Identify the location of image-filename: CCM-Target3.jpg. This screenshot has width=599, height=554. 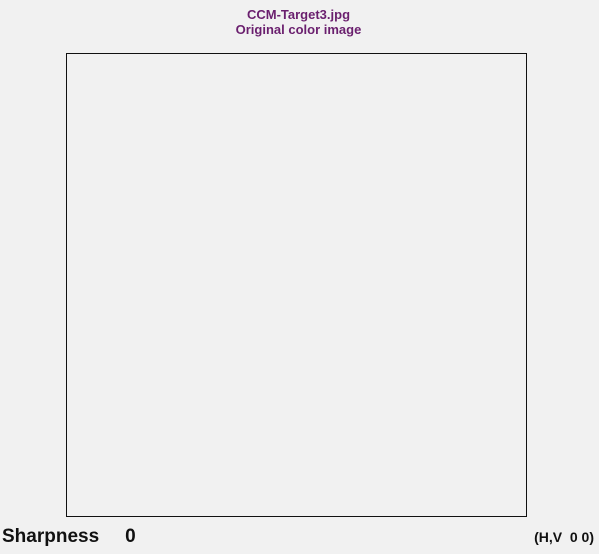
(298, 14).